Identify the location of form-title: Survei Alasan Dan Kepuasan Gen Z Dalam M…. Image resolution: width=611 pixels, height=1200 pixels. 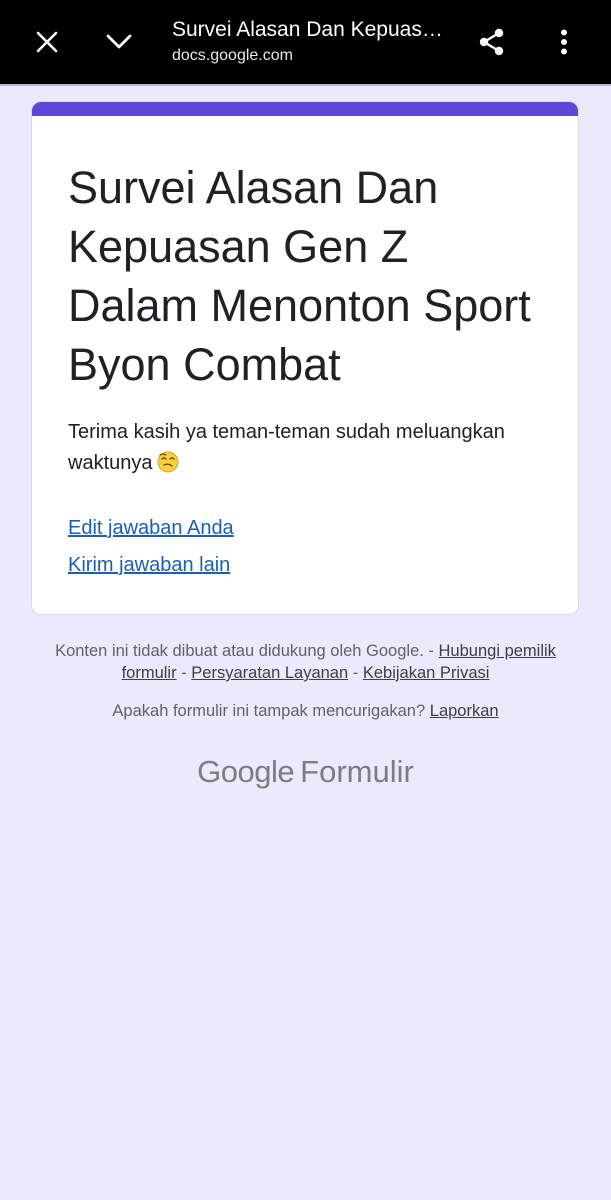
(299, 276).